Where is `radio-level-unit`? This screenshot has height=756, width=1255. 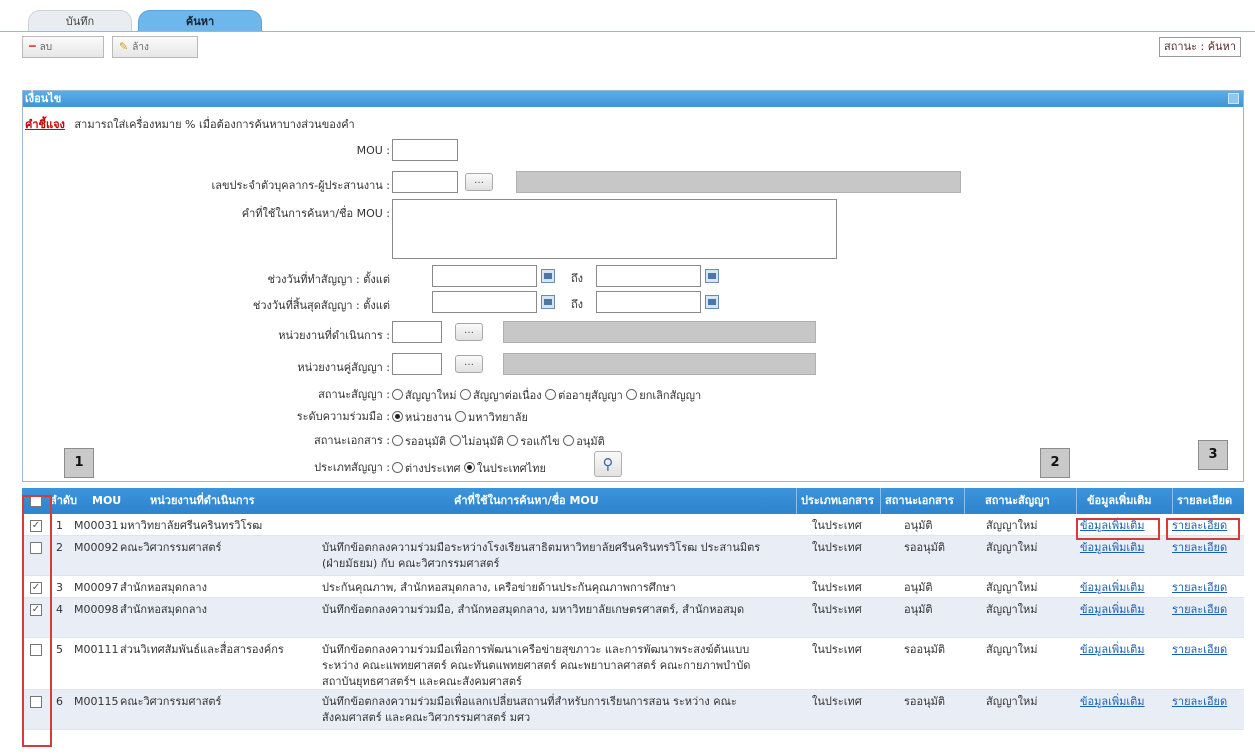
radio-level-unit is located at coordinates (397, 416).